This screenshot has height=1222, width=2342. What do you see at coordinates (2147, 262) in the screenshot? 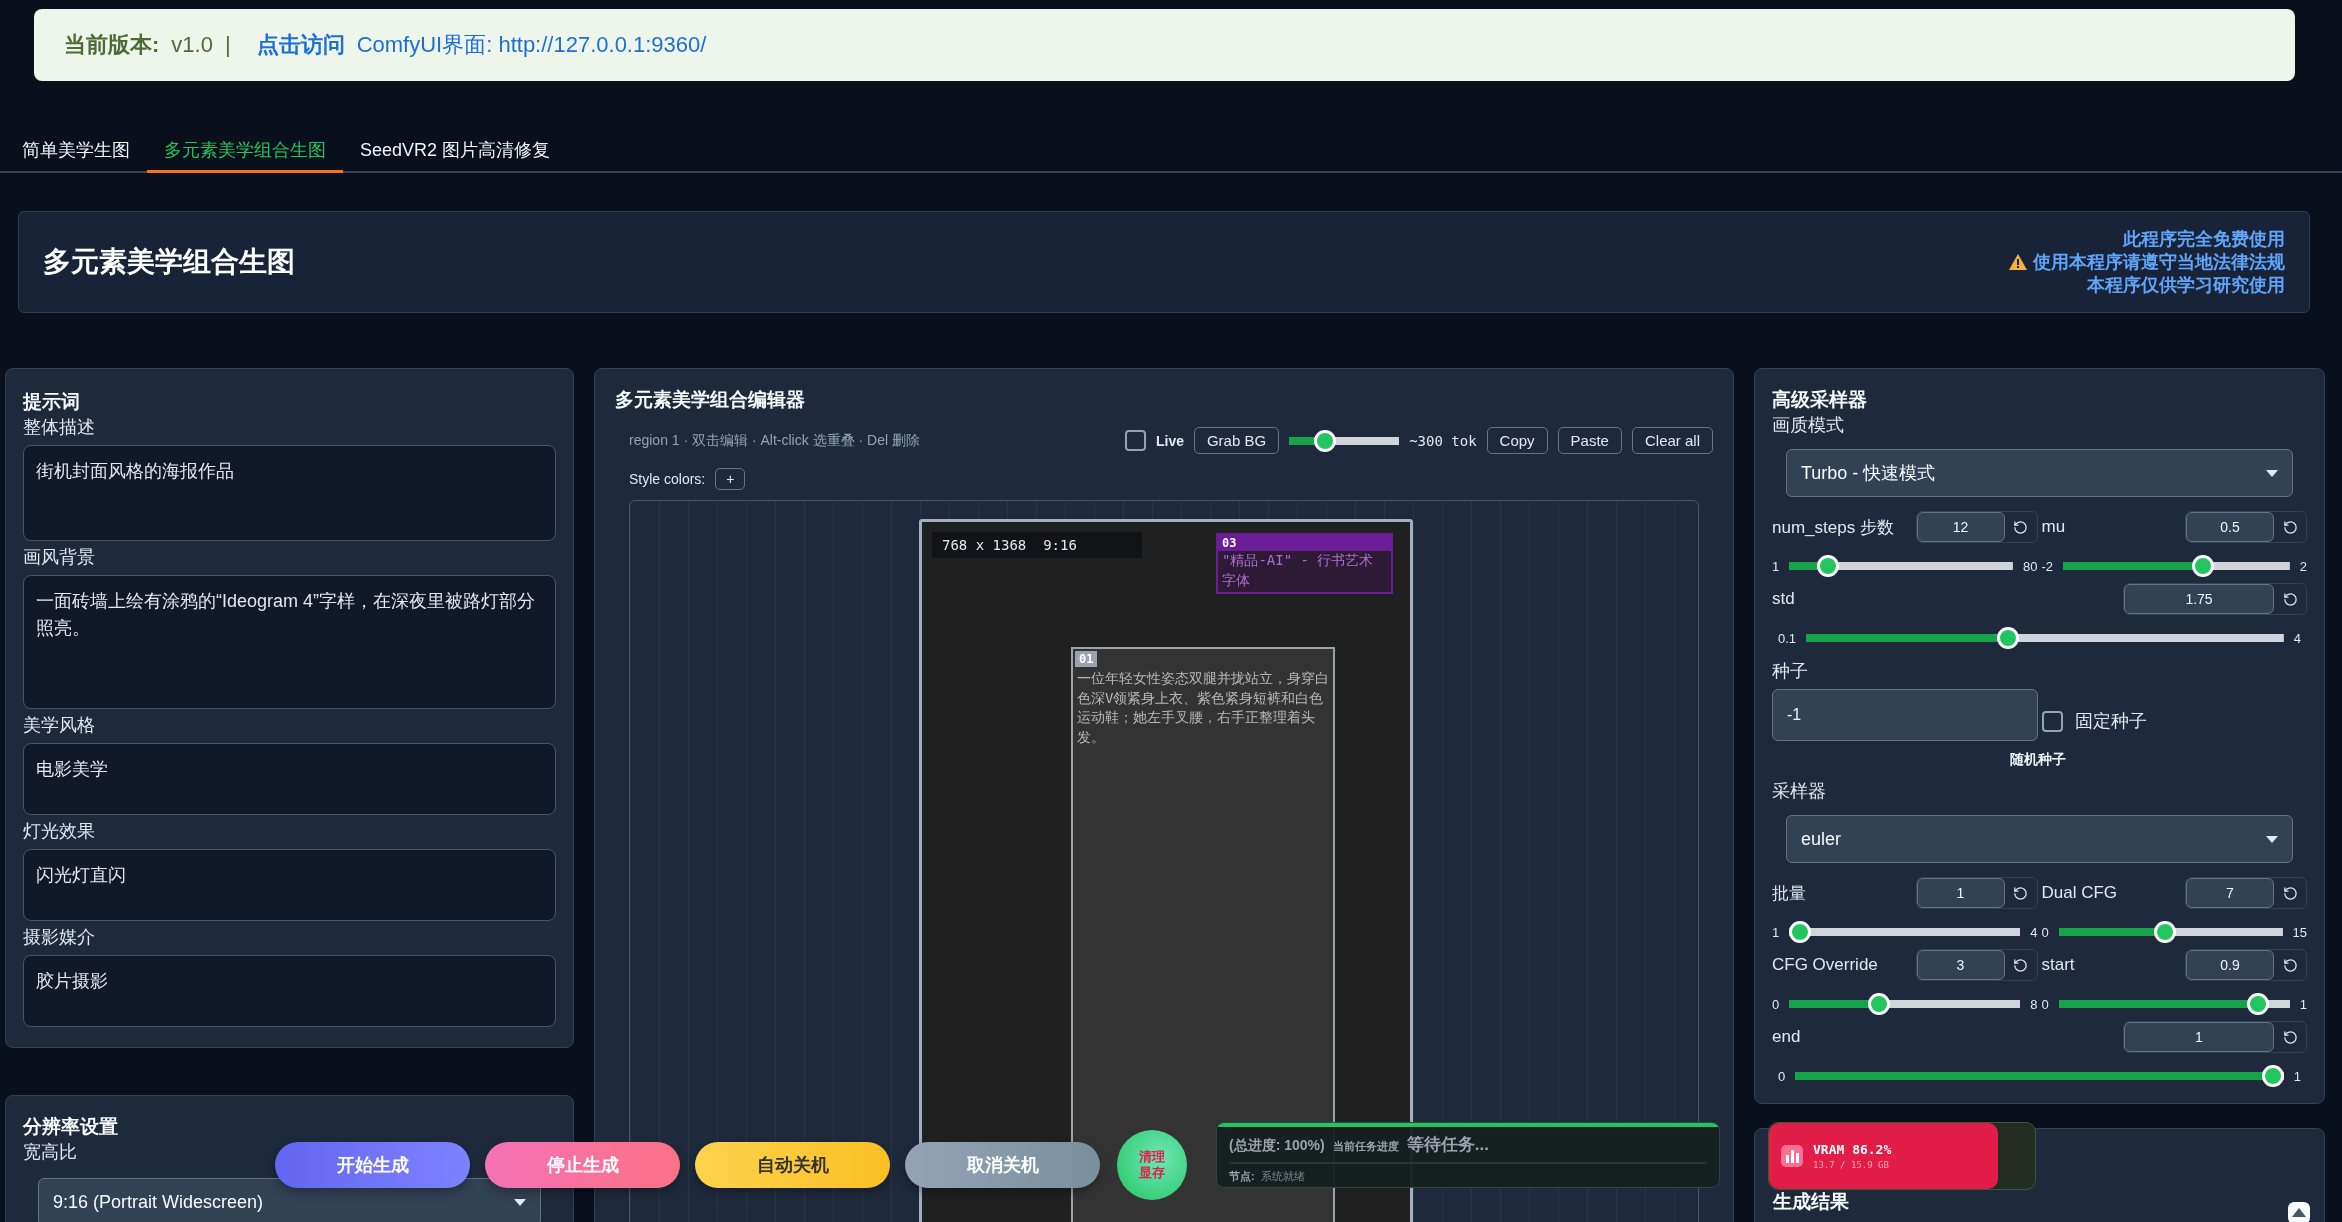
I see `notice-line: 使用本程序请遵守当地法律法规` at bounding box center [2147, 262].